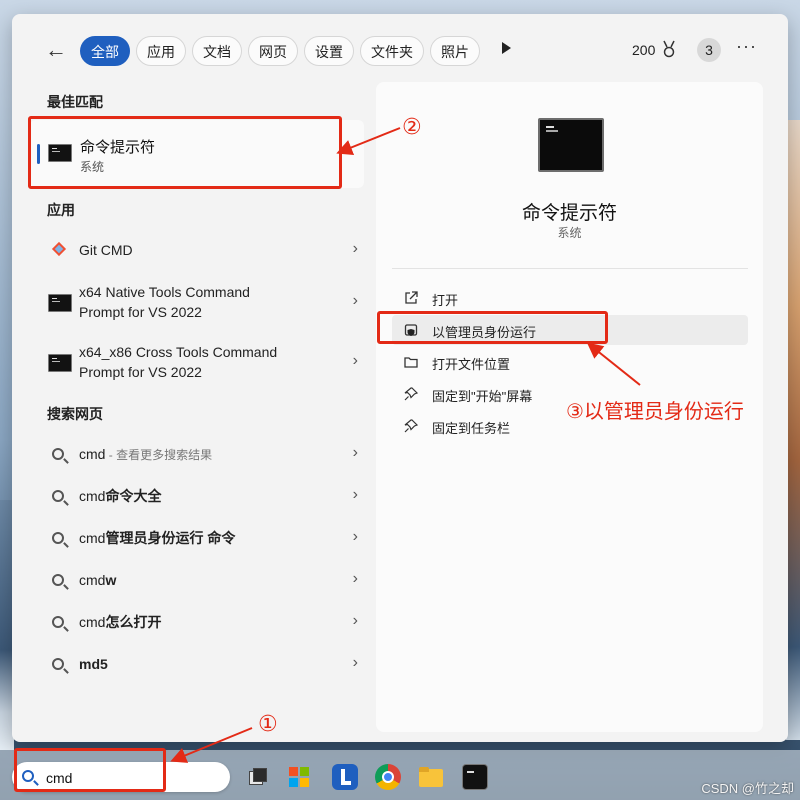 This screenshot has width=800, height=800. What do you see at coordinates (644, 50) in the screenshot?
I see `rewards-points: 200` at bounding box center [644, 50].